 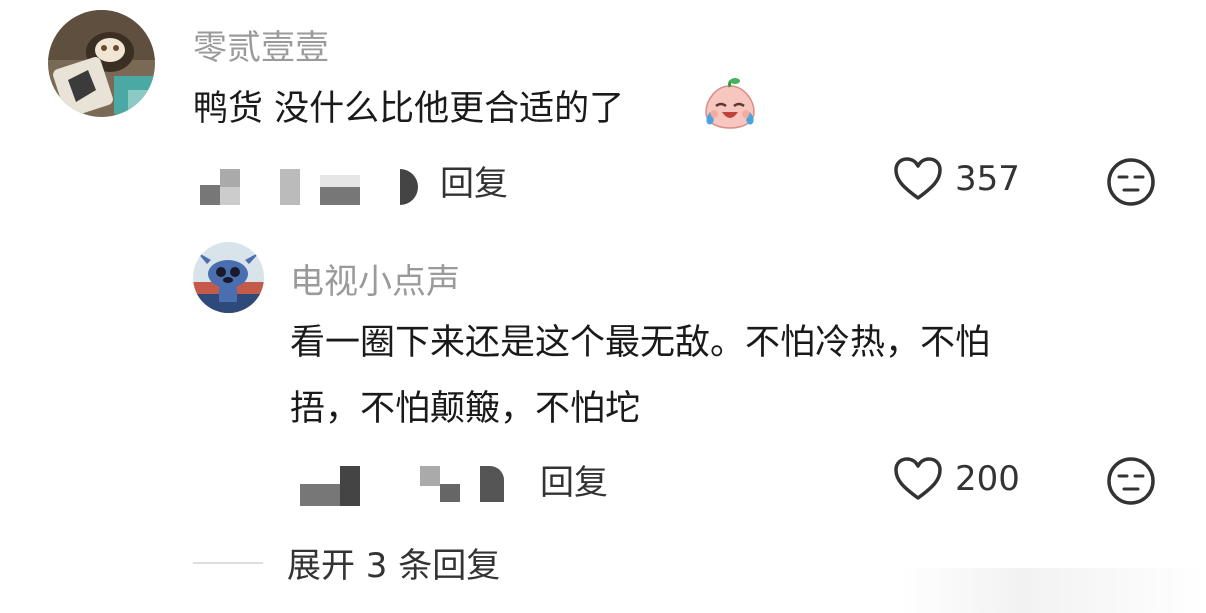 What do you see at coordinates (375, 278) in the screenshot?
I see `username: 电视小点声` at bounding box center [375, 278].